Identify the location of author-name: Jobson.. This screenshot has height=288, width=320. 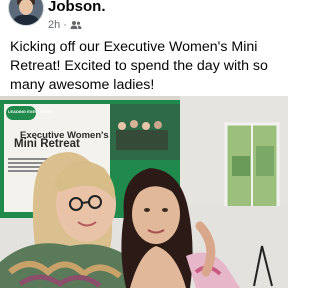
(77, 7).